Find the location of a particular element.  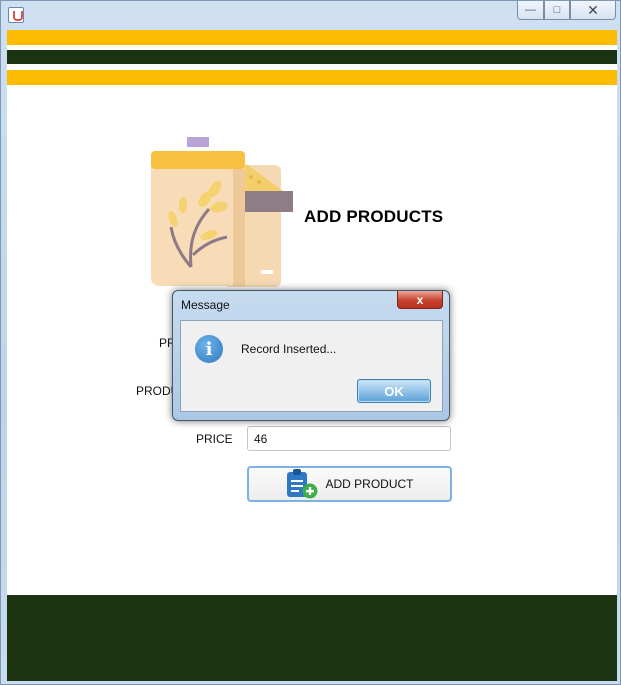

clipboard-add-icon is located at coordinates (302, 484).